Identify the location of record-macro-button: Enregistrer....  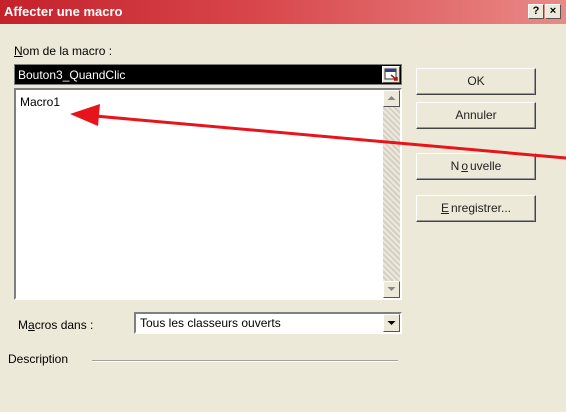
(476, 208).